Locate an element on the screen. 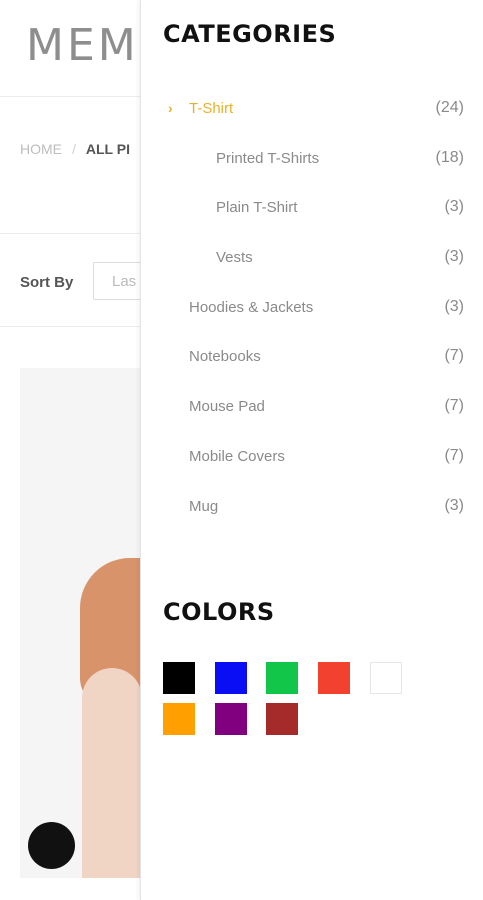  product-image is located at coordinates (82, 623).